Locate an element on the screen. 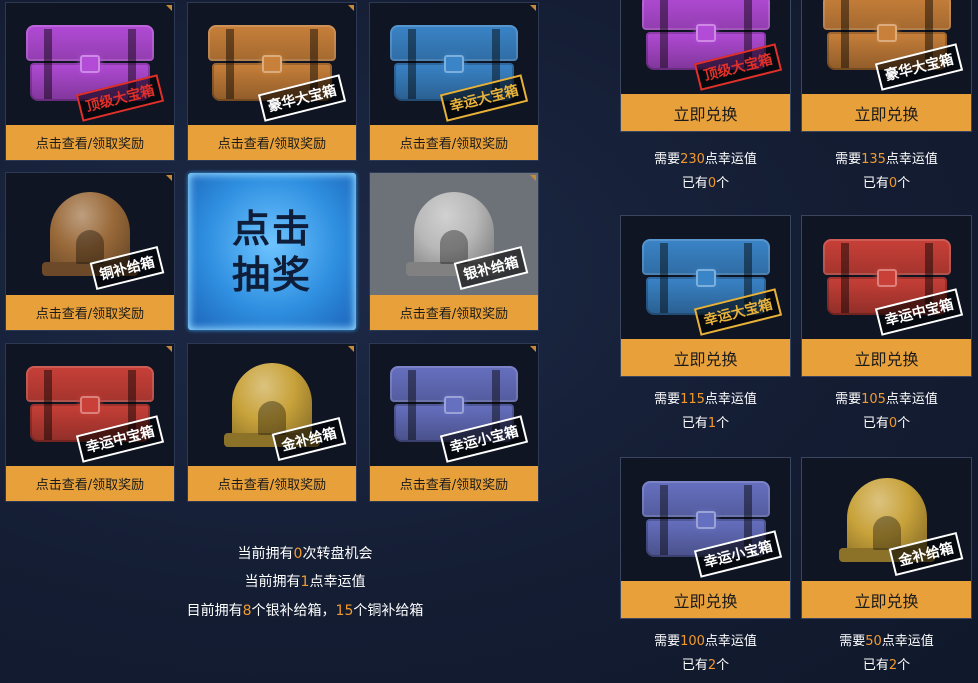 The image size is (978, 683). prize-card: 豪华大宝箱 点击查看/领取奖励 is located at coordinates (272, 81).